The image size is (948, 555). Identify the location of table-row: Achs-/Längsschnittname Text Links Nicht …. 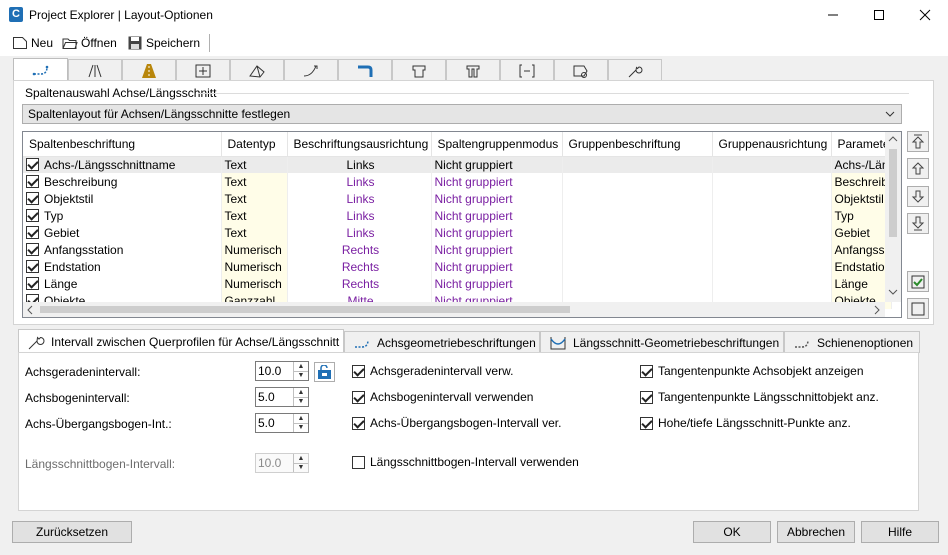
(457, 164).